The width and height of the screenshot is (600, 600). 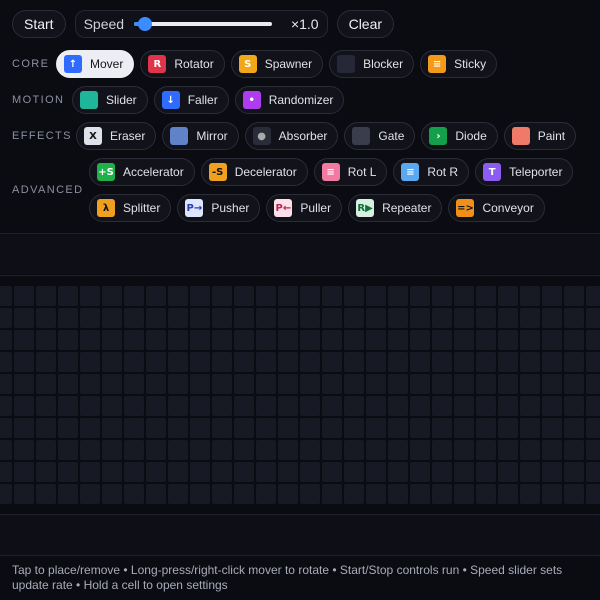 What do you see at coordinates (277, 64) in the screenshot?
I see `tool-spawner-button: S Spawner` at bounding box center [277, 64].